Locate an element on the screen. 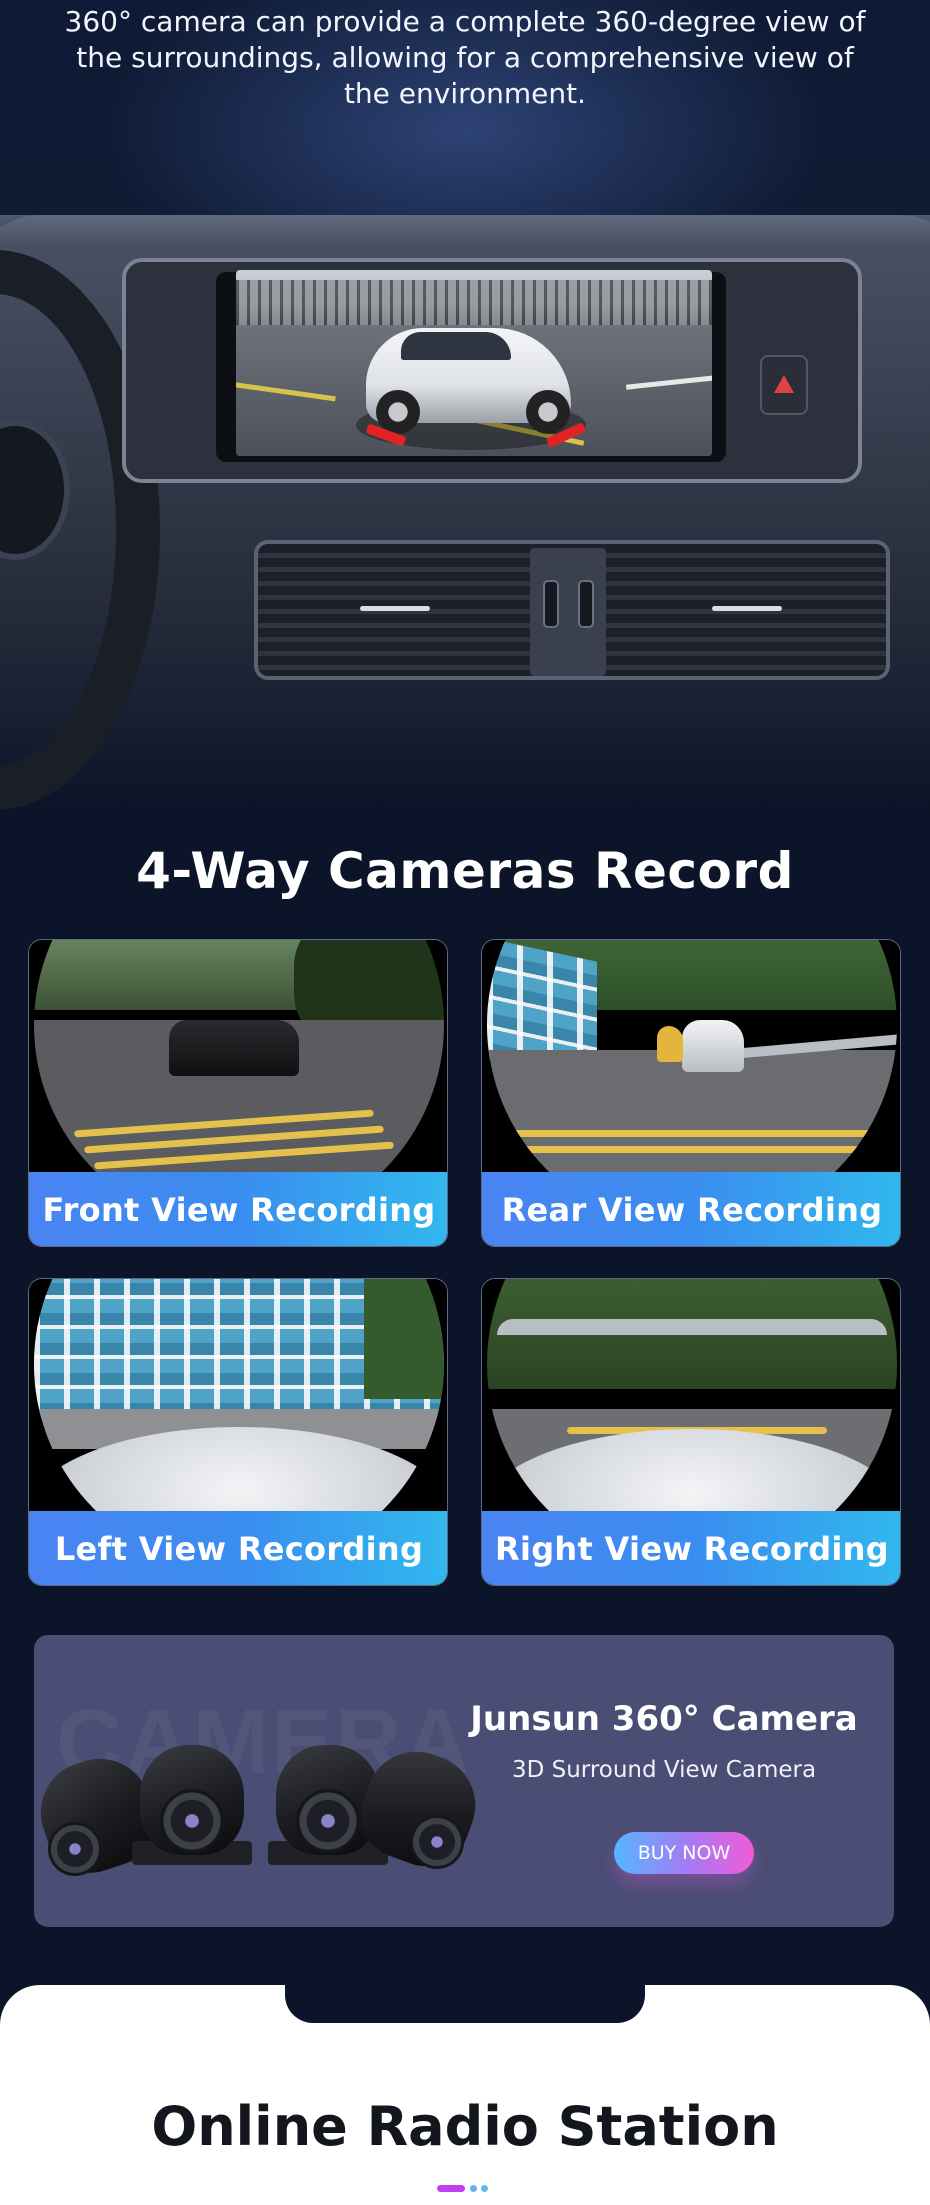  rear-view-card: Rear View Recording is located at coordinates (691, 1093).